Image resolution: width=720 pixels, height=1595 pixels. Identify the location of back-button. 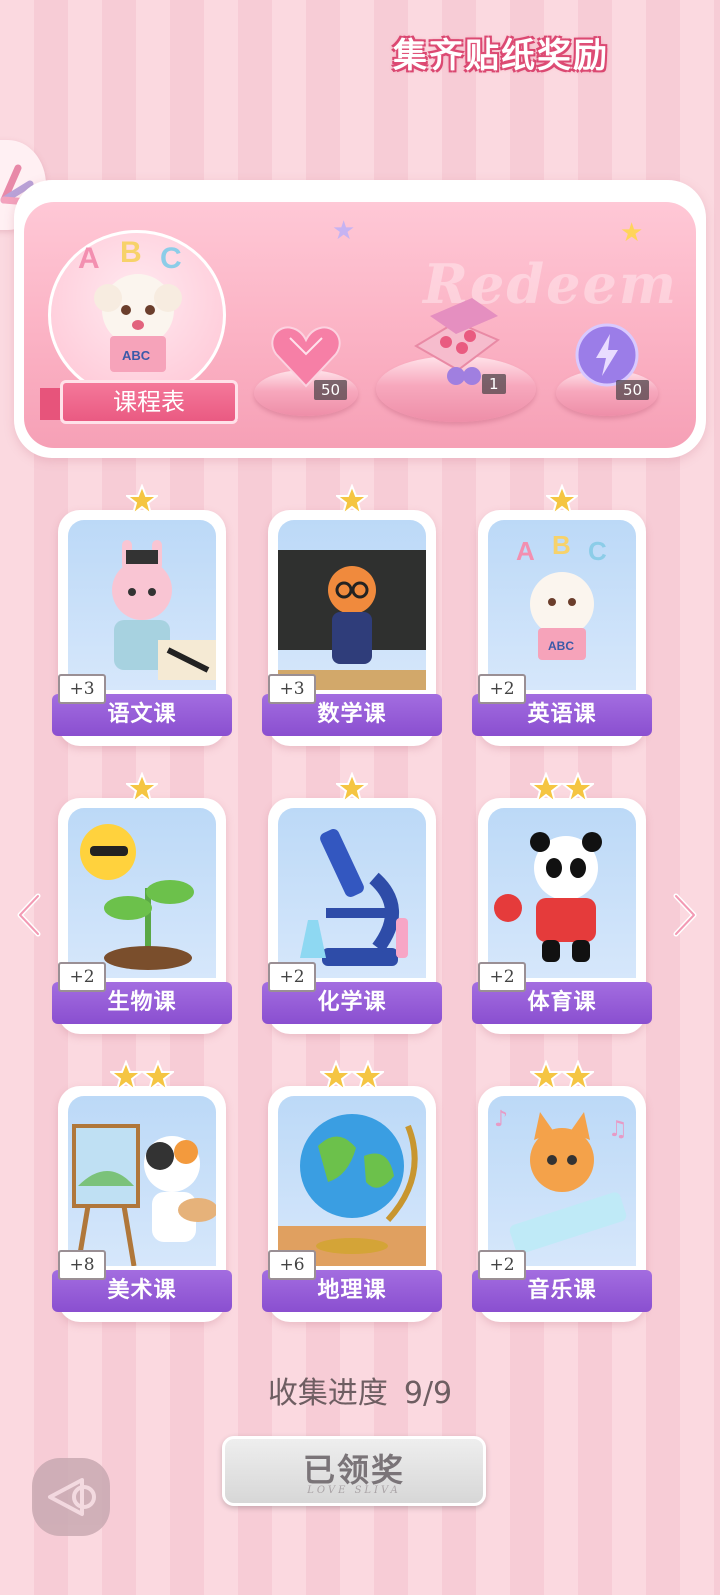
(71, 1497).